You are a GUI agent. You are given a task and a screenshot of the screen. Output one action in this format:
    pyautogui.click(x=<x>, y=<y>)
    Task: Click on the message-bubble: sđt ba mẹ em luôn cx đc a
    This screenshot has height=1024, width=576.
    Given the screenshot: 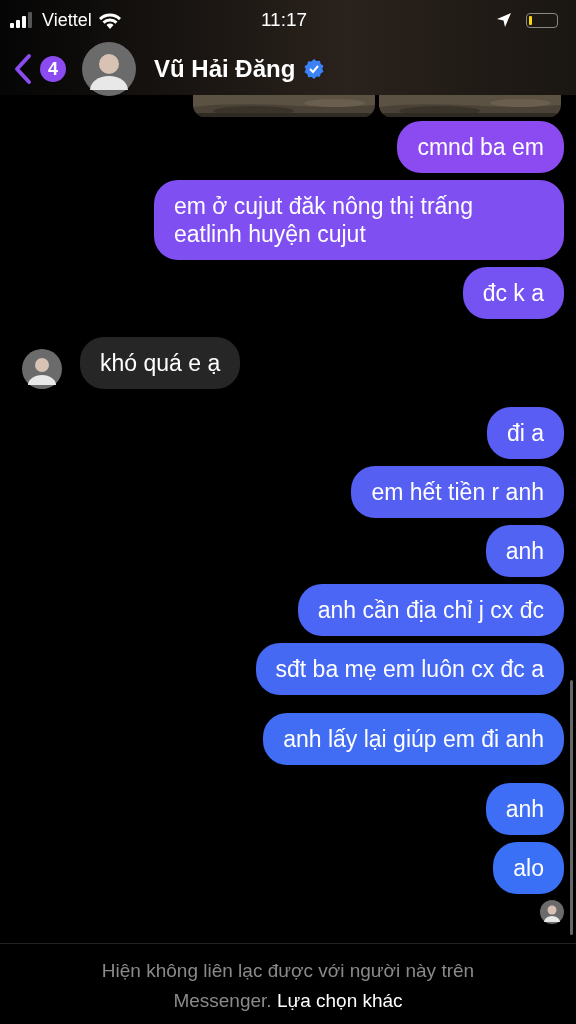 What is the action you would take?
    pyautogui.click(x=409, y=669)
    